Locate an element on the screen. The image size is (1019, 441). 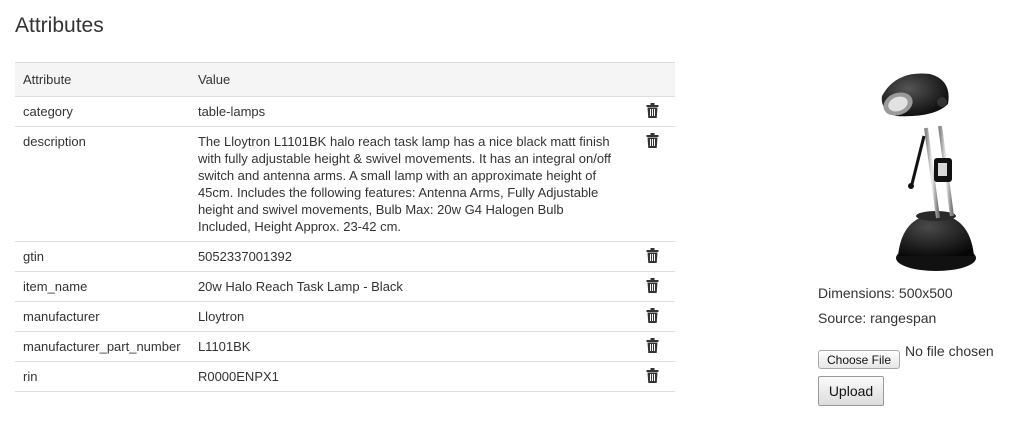
attribute-name: manufacturer_part_number is located at coordinates (102, 346).